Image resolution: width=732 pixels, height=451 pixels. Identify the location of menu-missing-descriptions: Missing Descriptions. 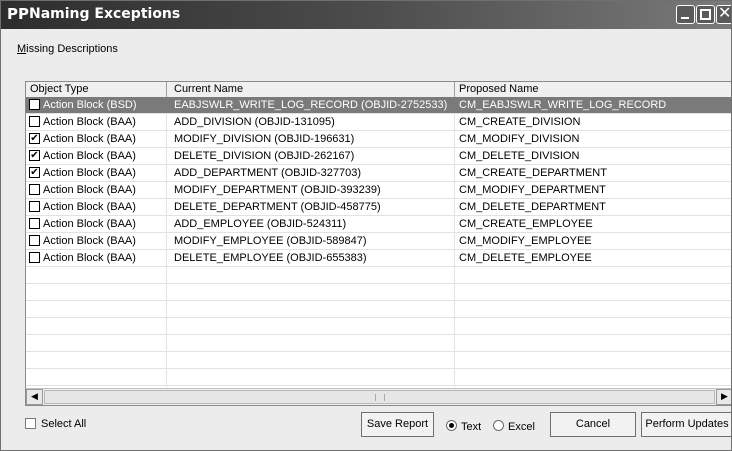
(67, 49).